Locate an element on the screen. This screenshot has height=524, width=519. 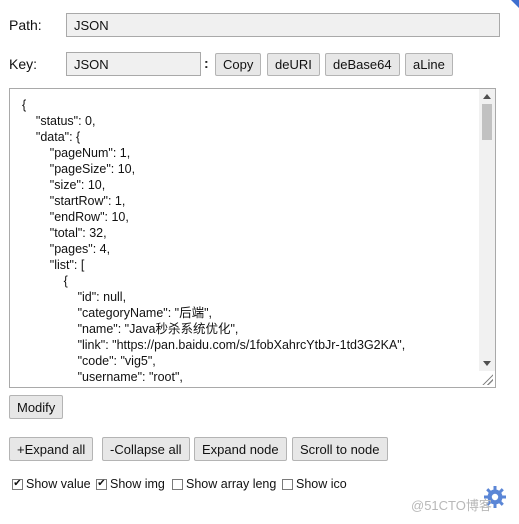
checkbox-label: Show img is located at coordinates (137, 484).